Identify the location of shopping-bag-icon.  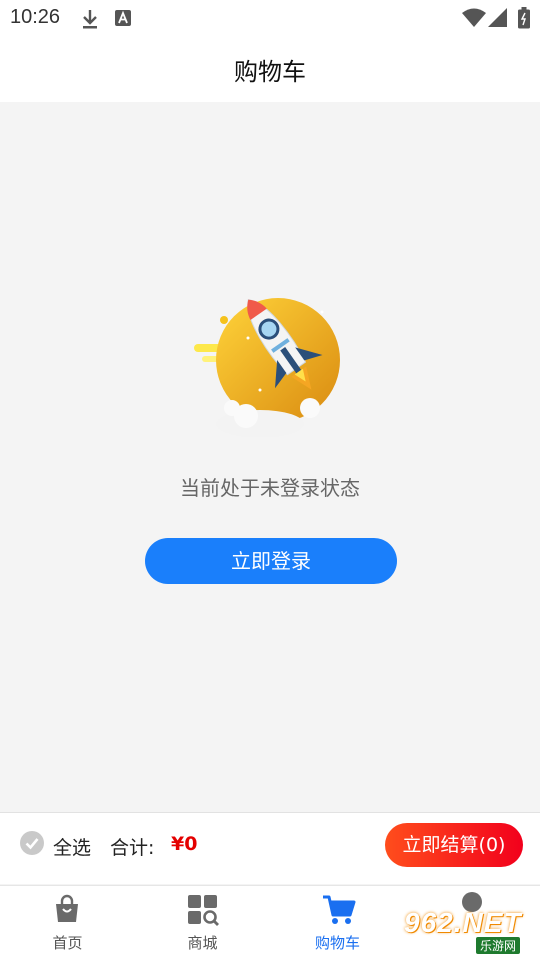
(67, 911).